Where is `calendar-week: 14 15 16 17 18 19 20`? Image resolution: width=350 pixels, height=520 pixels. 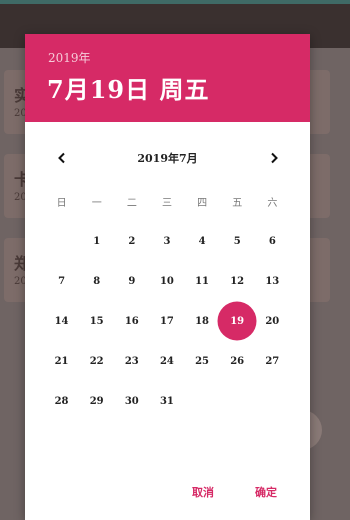 calendar-week: 14 15 16 17 18 19 20 is located at coordinates (167, 321).